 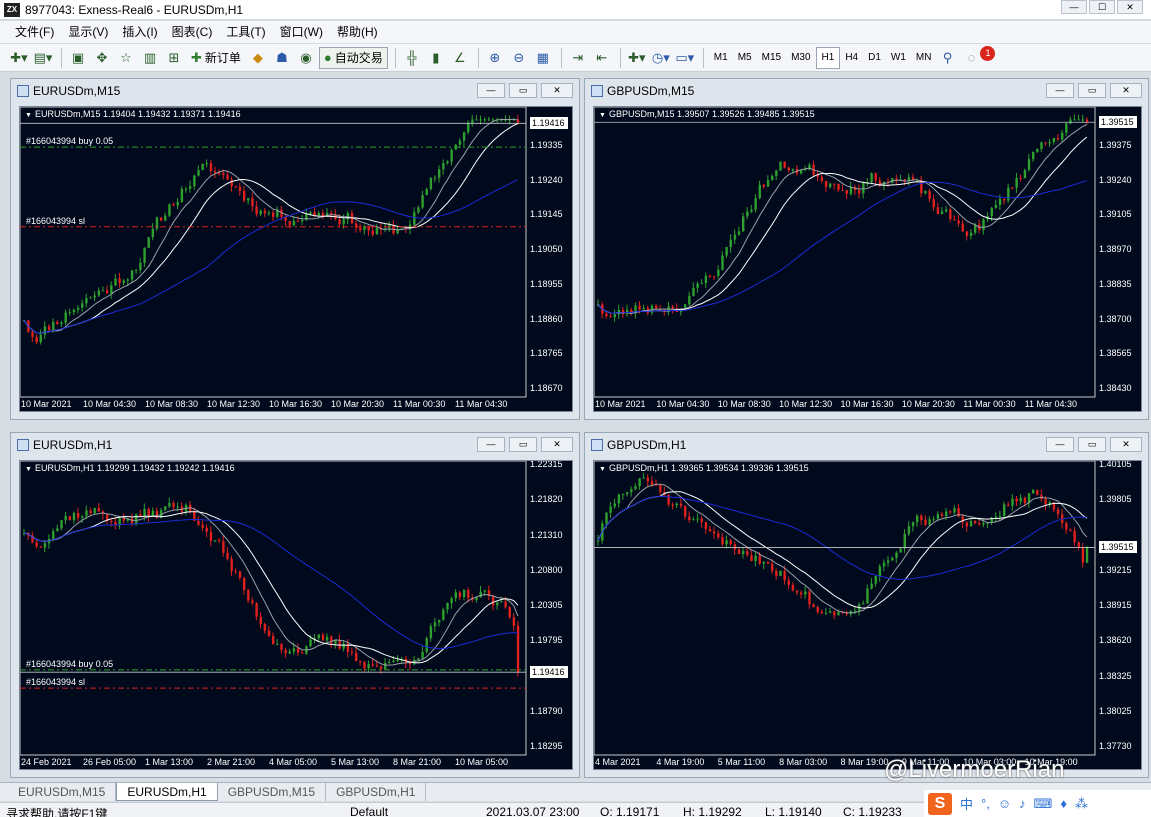 I want to click on candlestick-icon: ▮, so click(x=436, y=58).